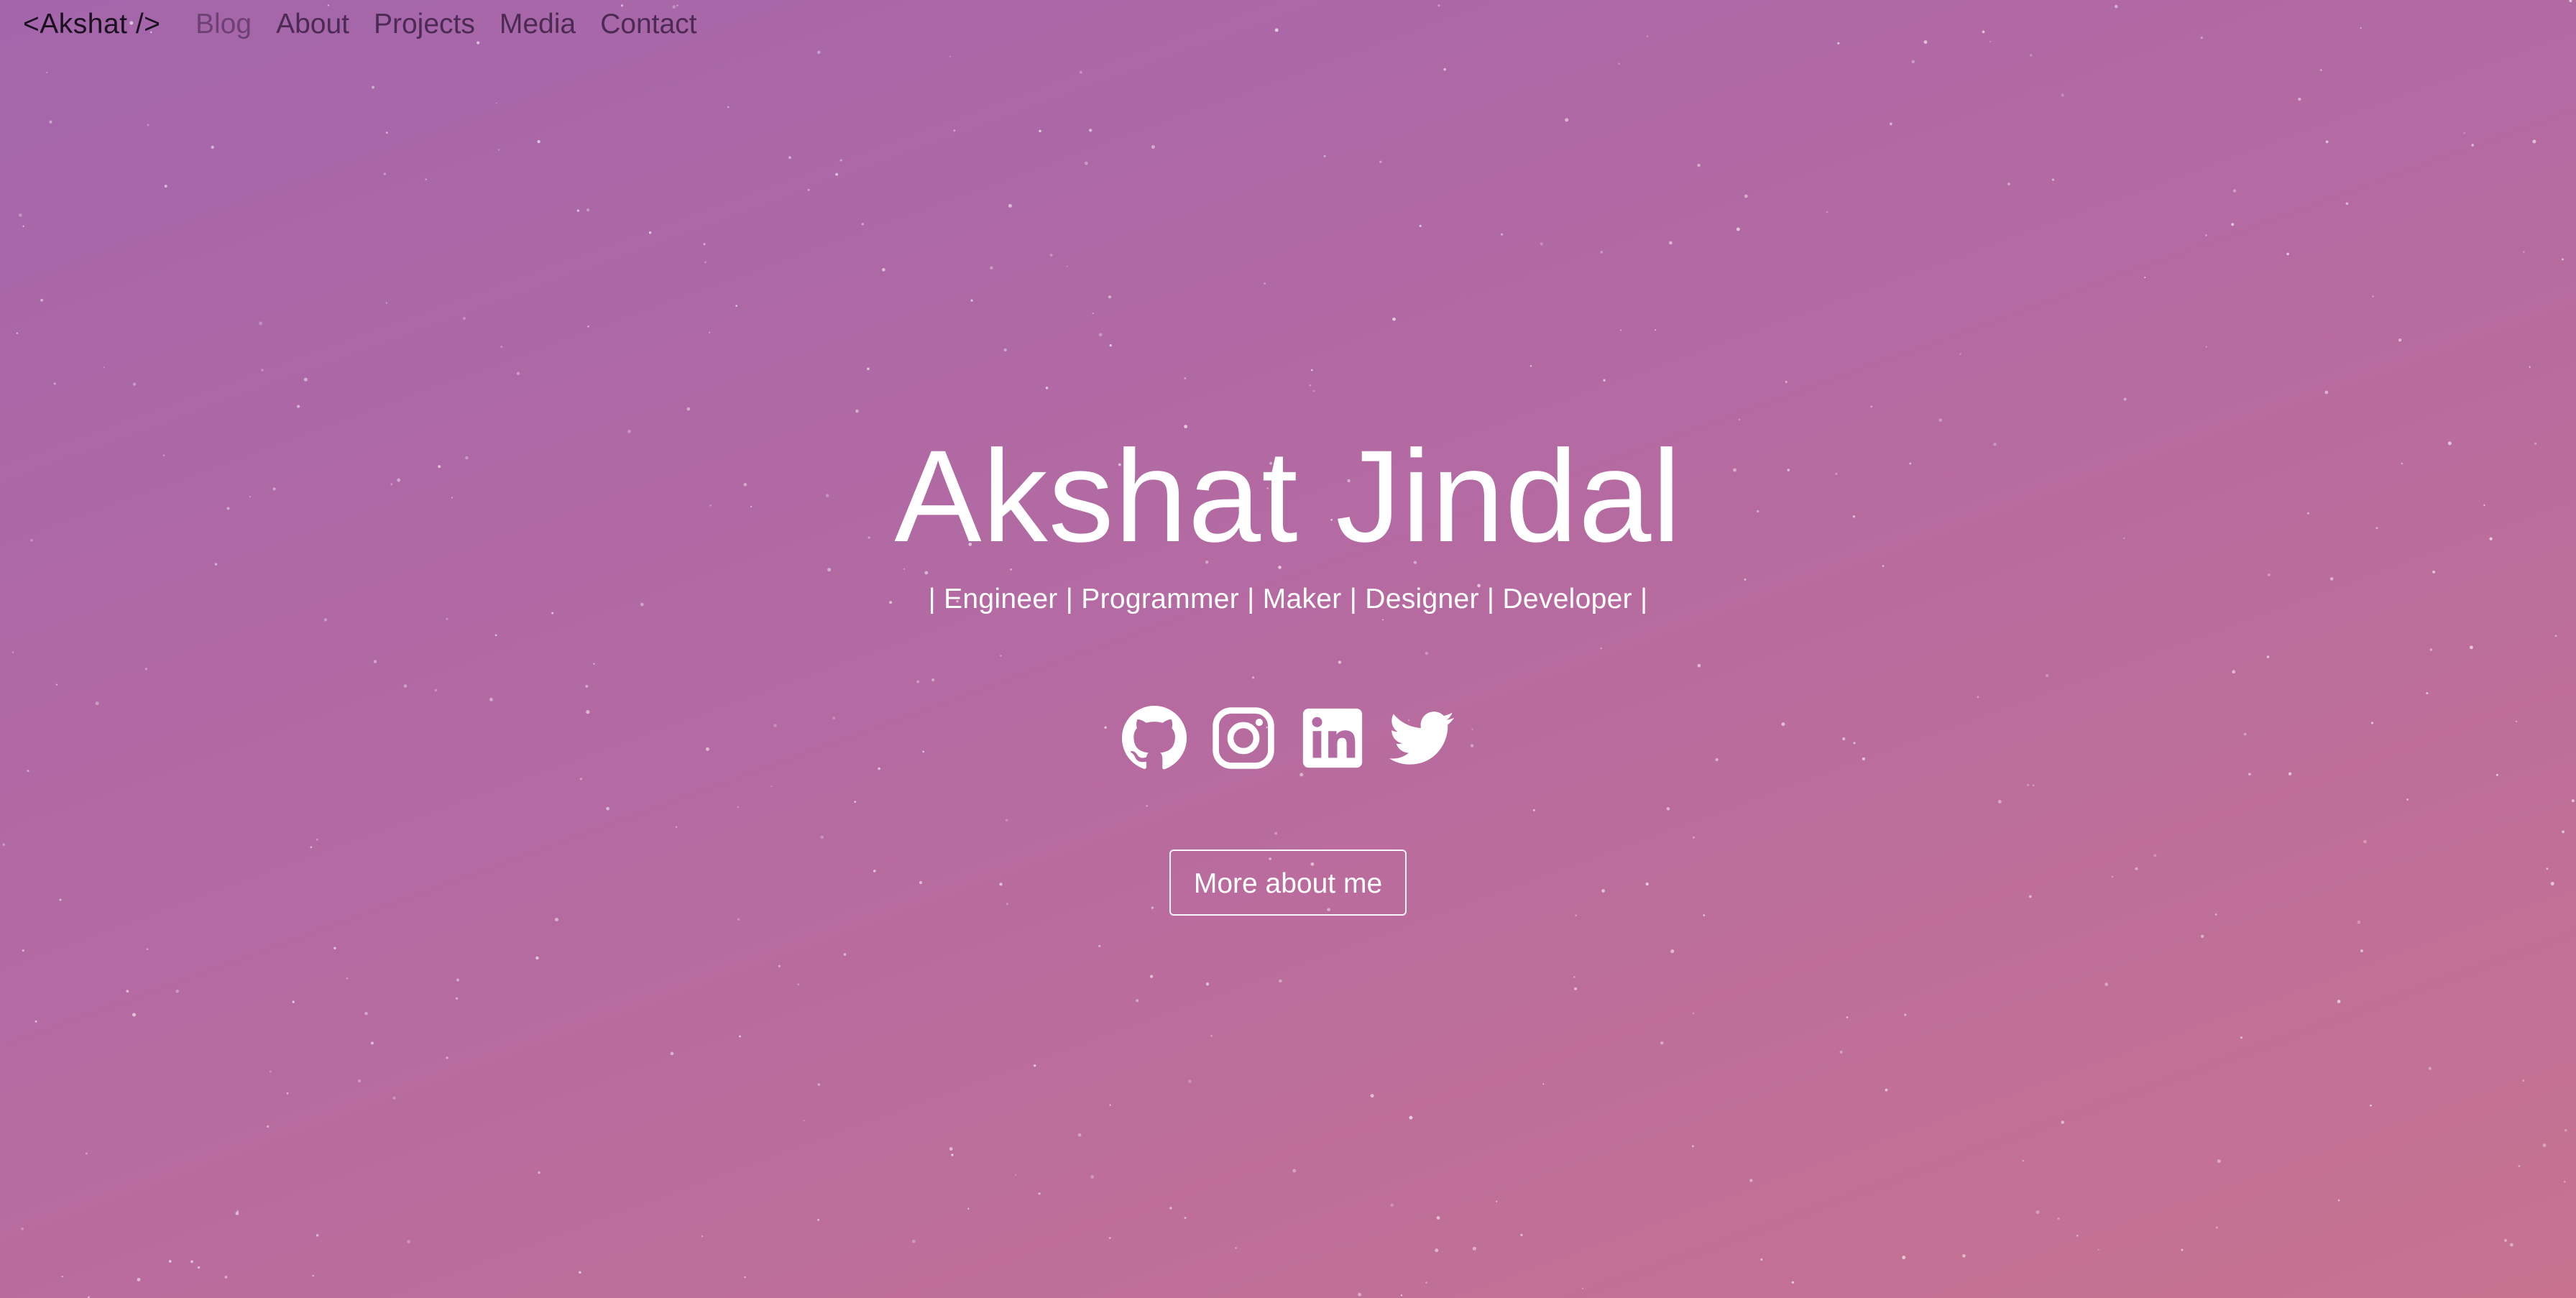 This screenshot has height=1298, width=2576. I want to click on twitter-link, so click(1421, 738).